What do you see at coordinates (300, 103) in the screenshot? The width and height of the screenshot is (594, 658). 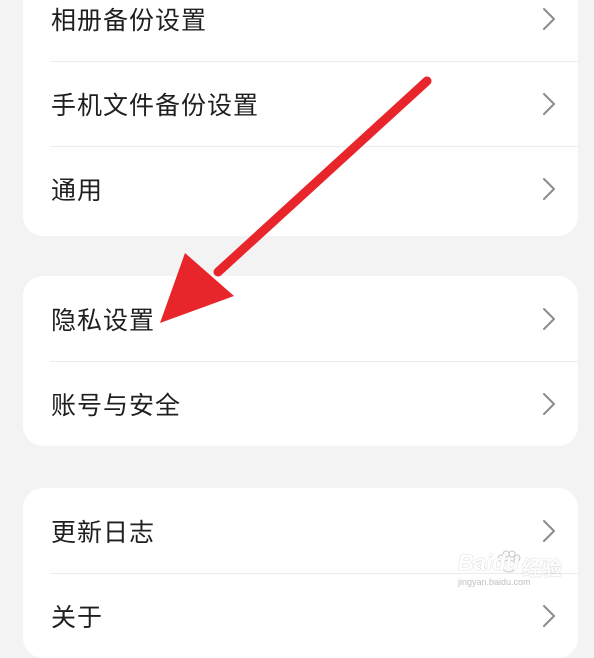 I see `settings-item-phone-file-backup: 手机文件备份设置` at bounding box center [300, 103].